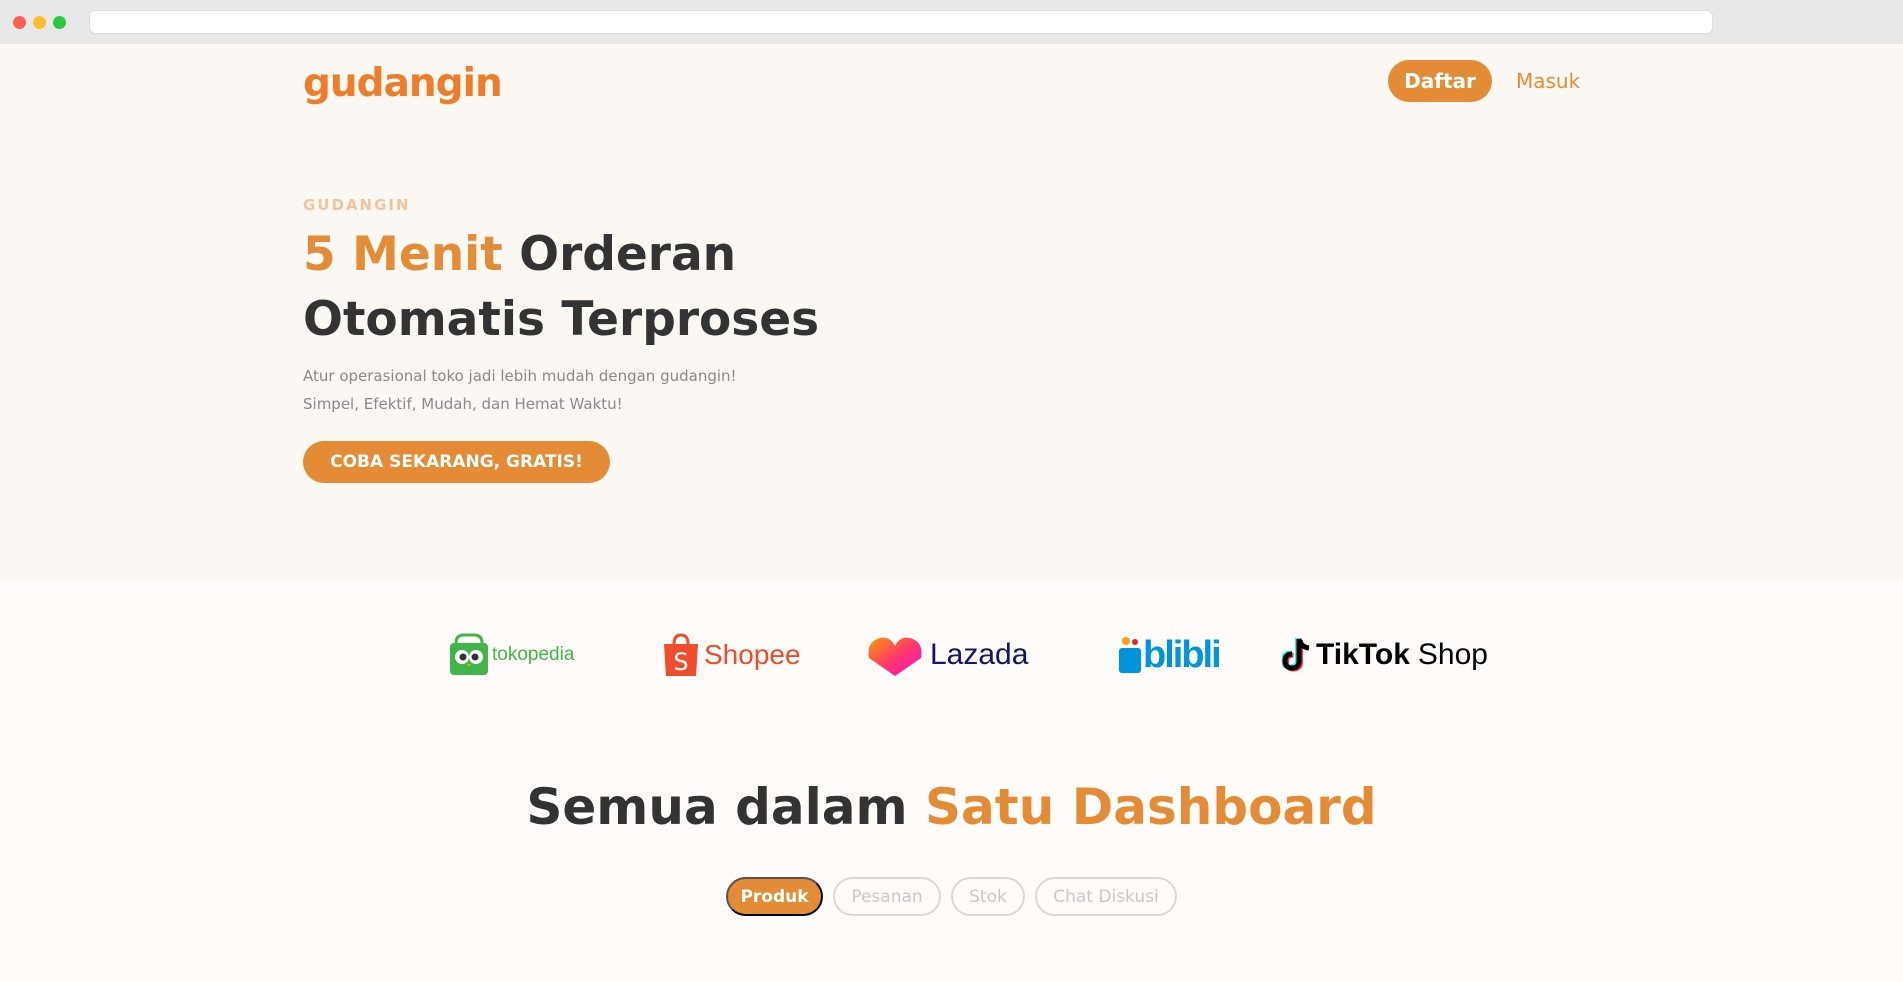 The width and height of the screenshot is (1903, 981). Describe the element at coordinates (1130, 655) in the screenshot. I see `blibli-logo-icon` at that location.